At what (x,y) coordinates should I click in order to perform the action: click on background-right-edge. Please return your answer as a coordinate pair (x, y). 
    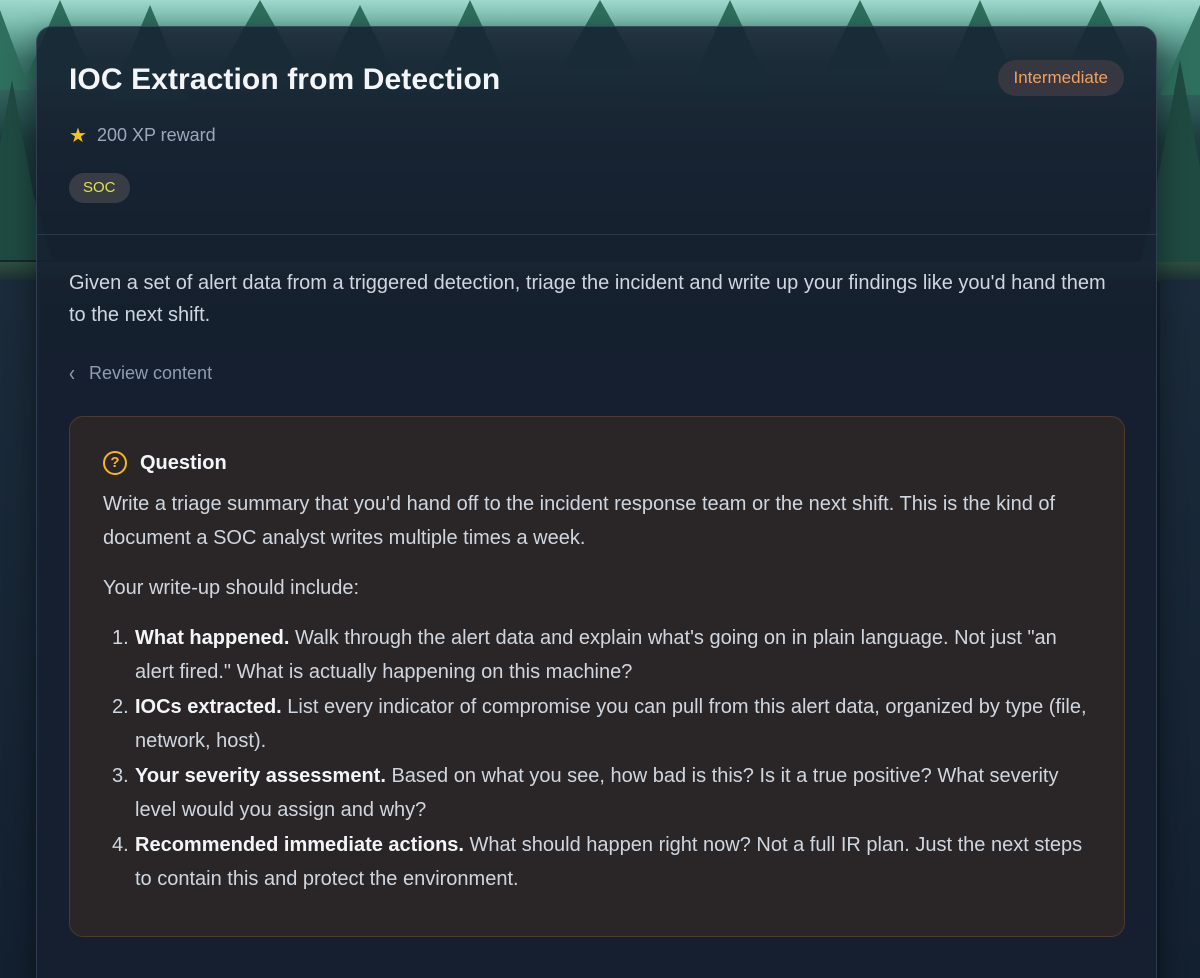
    Looking at the image, I should click on (1180, 629).